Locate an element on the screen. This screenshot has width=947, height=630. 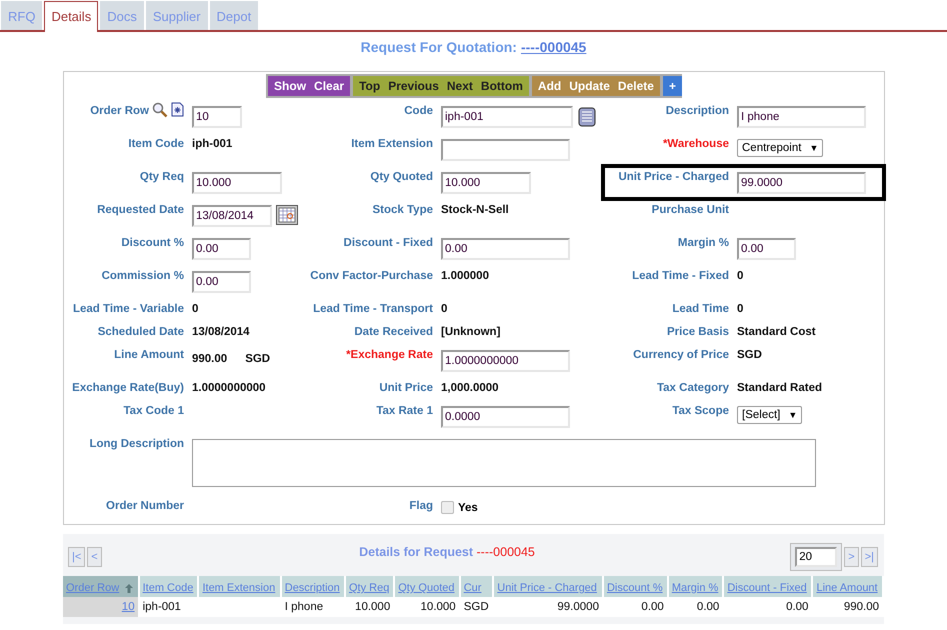
table-cell: SGD is located at coordinates (476, 607).